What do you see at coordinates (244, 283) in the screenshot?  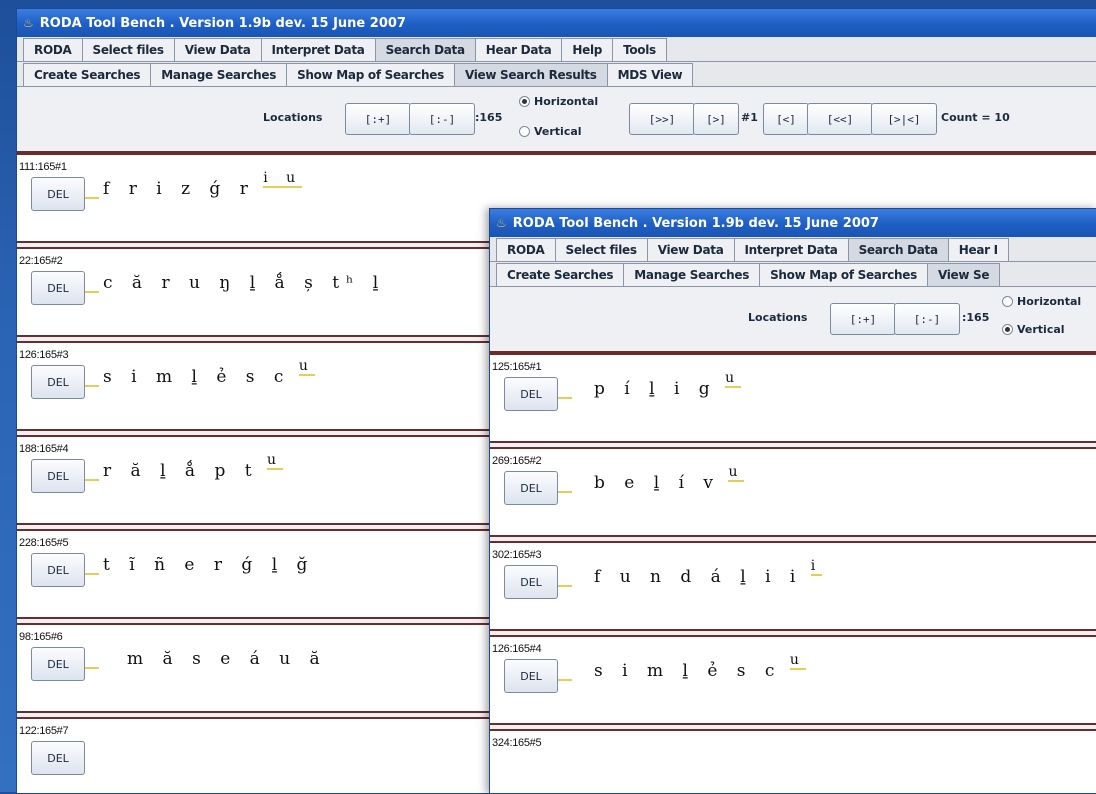 I see `transcription: c ă r u ŋ ḻ ǻ ș tʰ ḻ` at bounding box center [244, 283].